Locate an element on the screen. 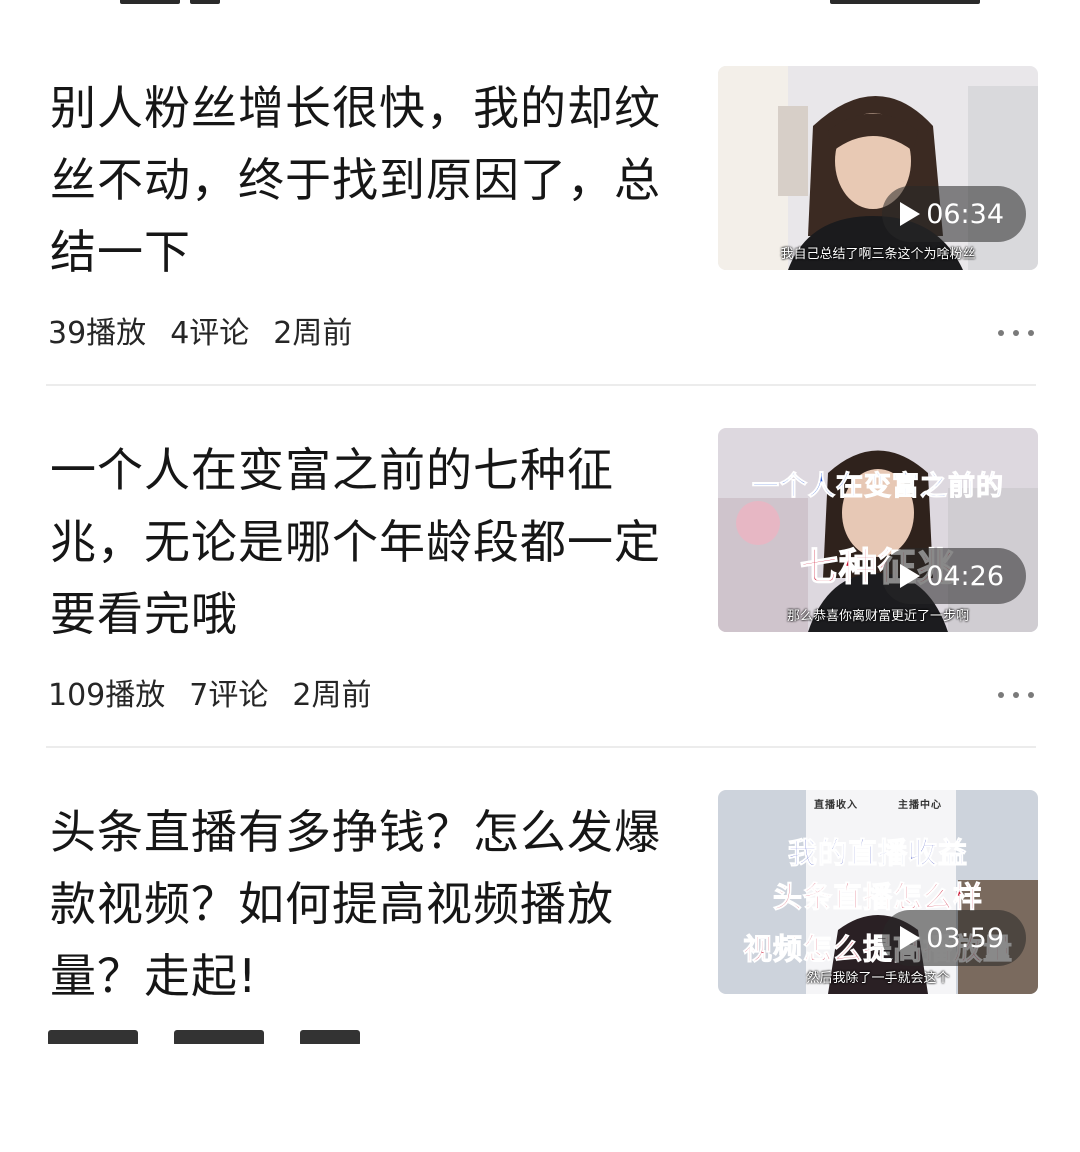 This screenshot has height=1152, width=1080. duration-badge: 06:34 is located at coordinates (954, 214).